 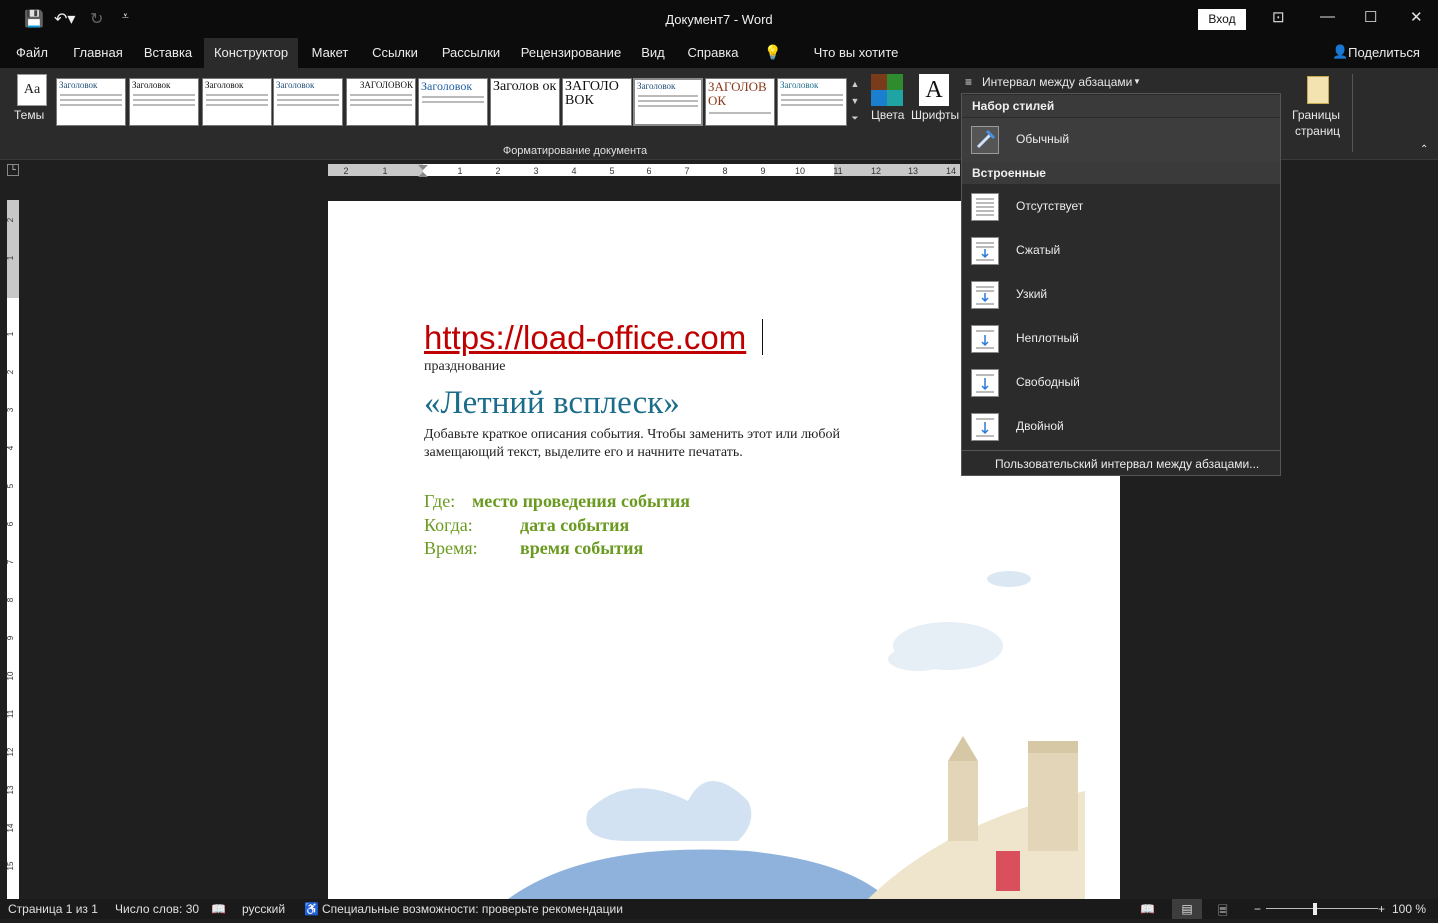 I want to click on ribbon-divider, so click(x=1352, y=113).